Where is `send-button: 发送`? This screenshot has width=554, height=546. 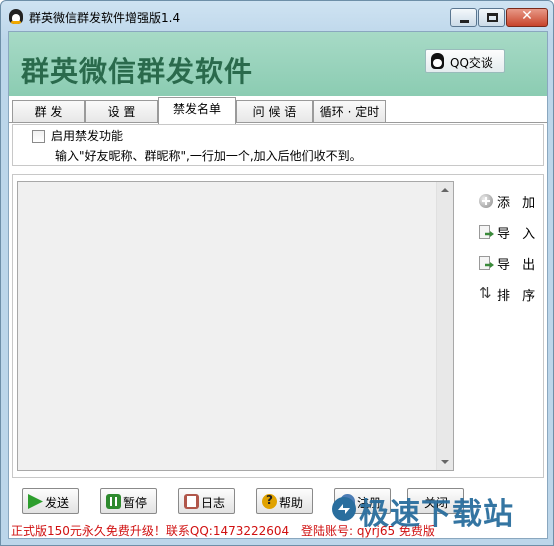 send-button: 发送 is located at coordinates (50, 501).